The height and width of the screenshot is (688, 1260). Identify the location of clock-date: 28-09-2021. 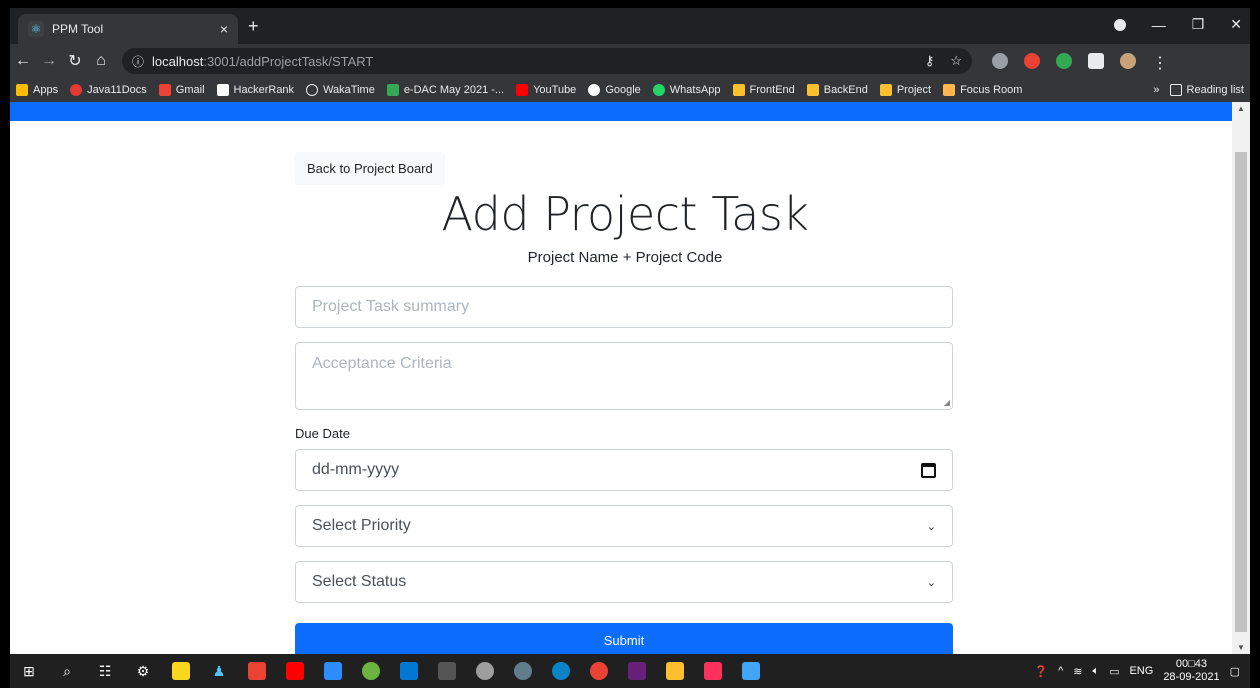
(1191, 677).